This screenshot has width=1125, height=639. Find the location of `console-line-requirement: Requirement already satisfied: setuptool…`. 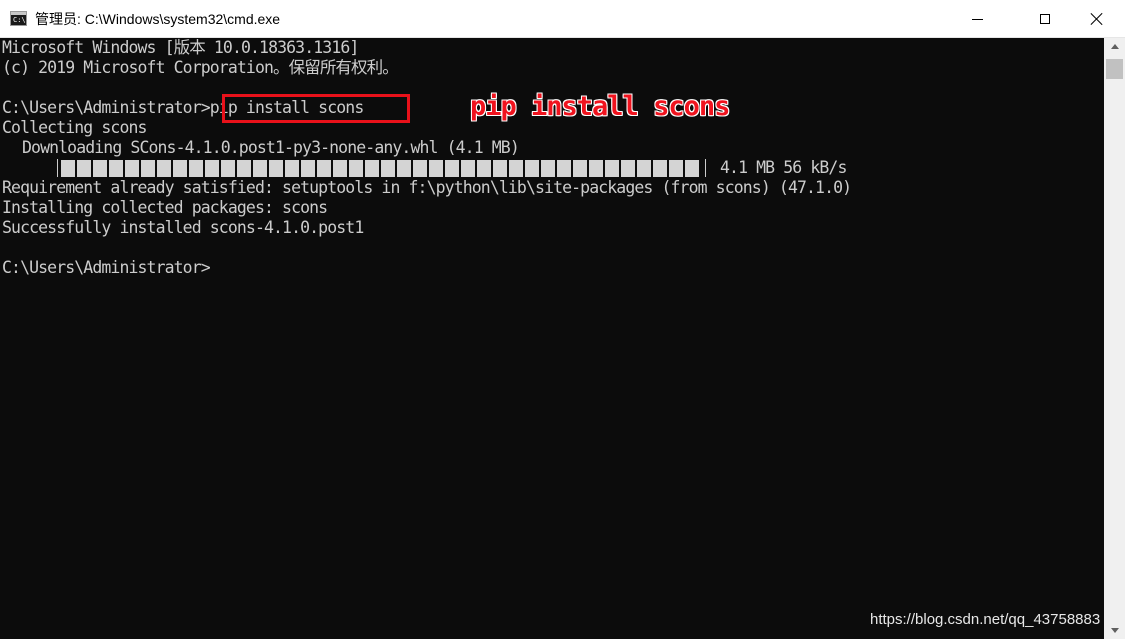

console-line-requirement: Requirement already satisfied: setuptool… is located at coordinates (427, 187).